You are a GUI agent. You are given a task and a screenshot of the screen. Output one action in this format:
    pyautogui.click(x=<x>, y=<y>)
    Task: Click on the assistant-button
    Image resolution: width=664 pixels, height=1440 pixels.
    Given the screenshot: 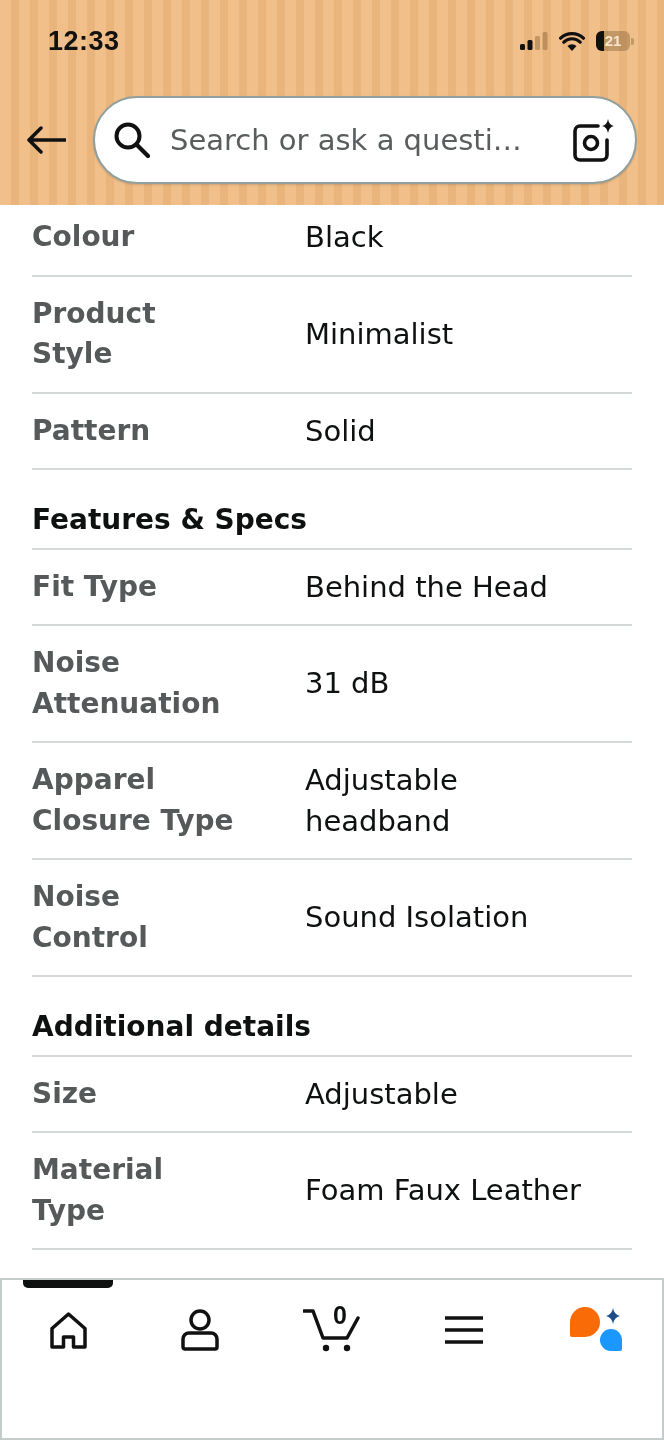 What is the action you would take?
    pyautogui.click(x=596, y=1330)
    